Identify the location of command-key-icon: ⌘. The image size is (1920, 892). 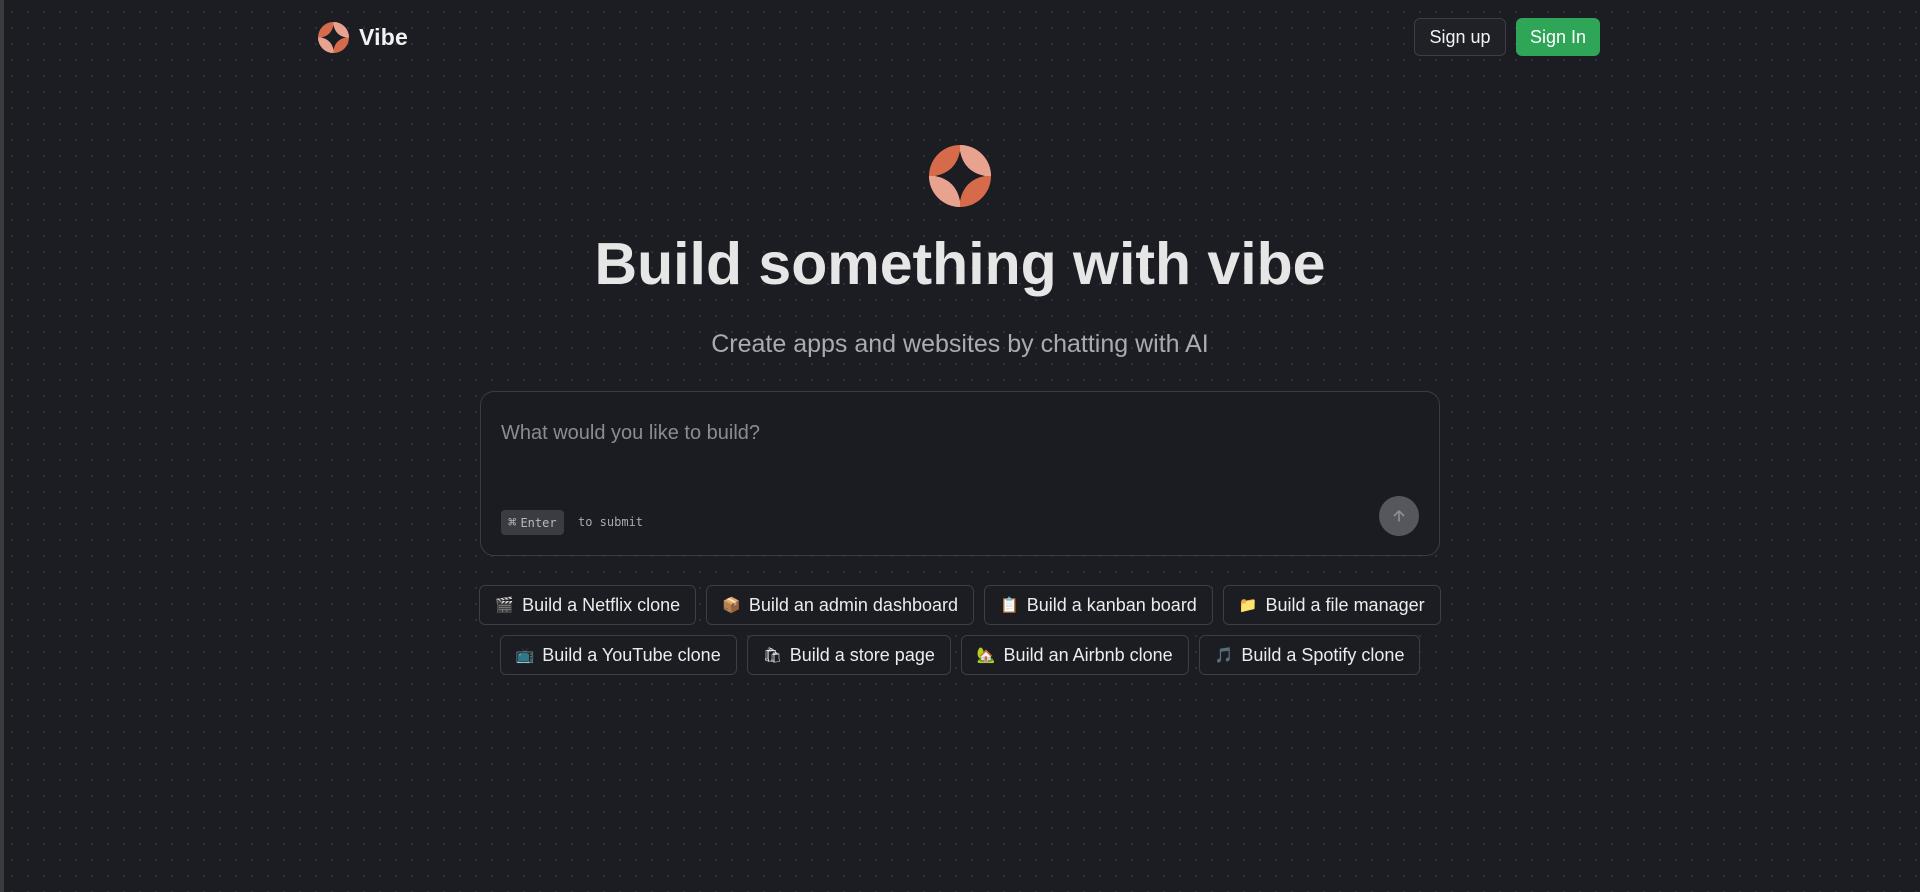
(512, 522).